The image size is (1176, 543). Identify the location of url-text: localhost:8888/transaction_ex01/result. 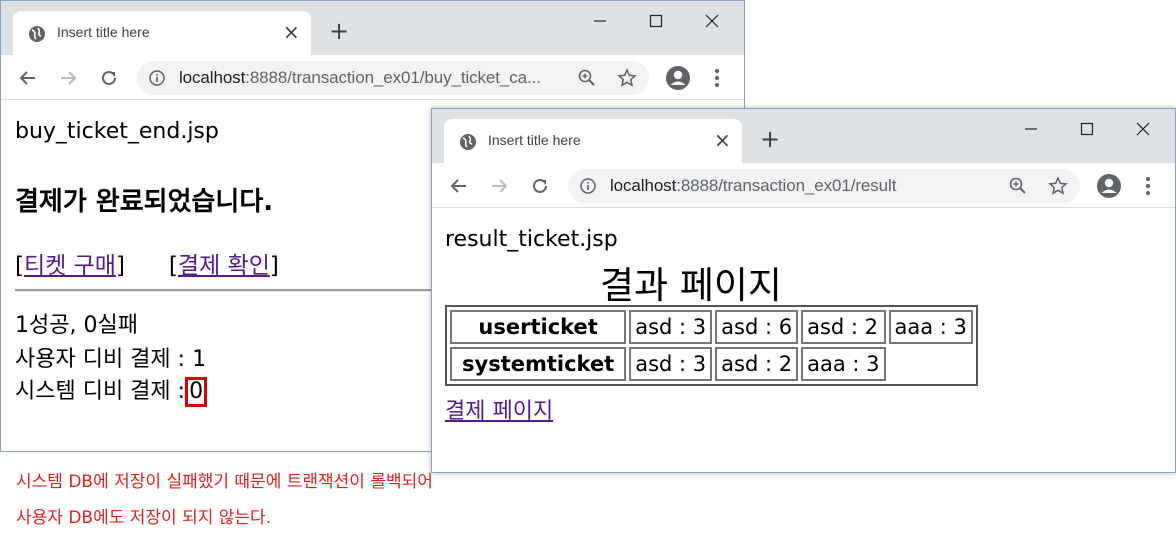
(753, 186).